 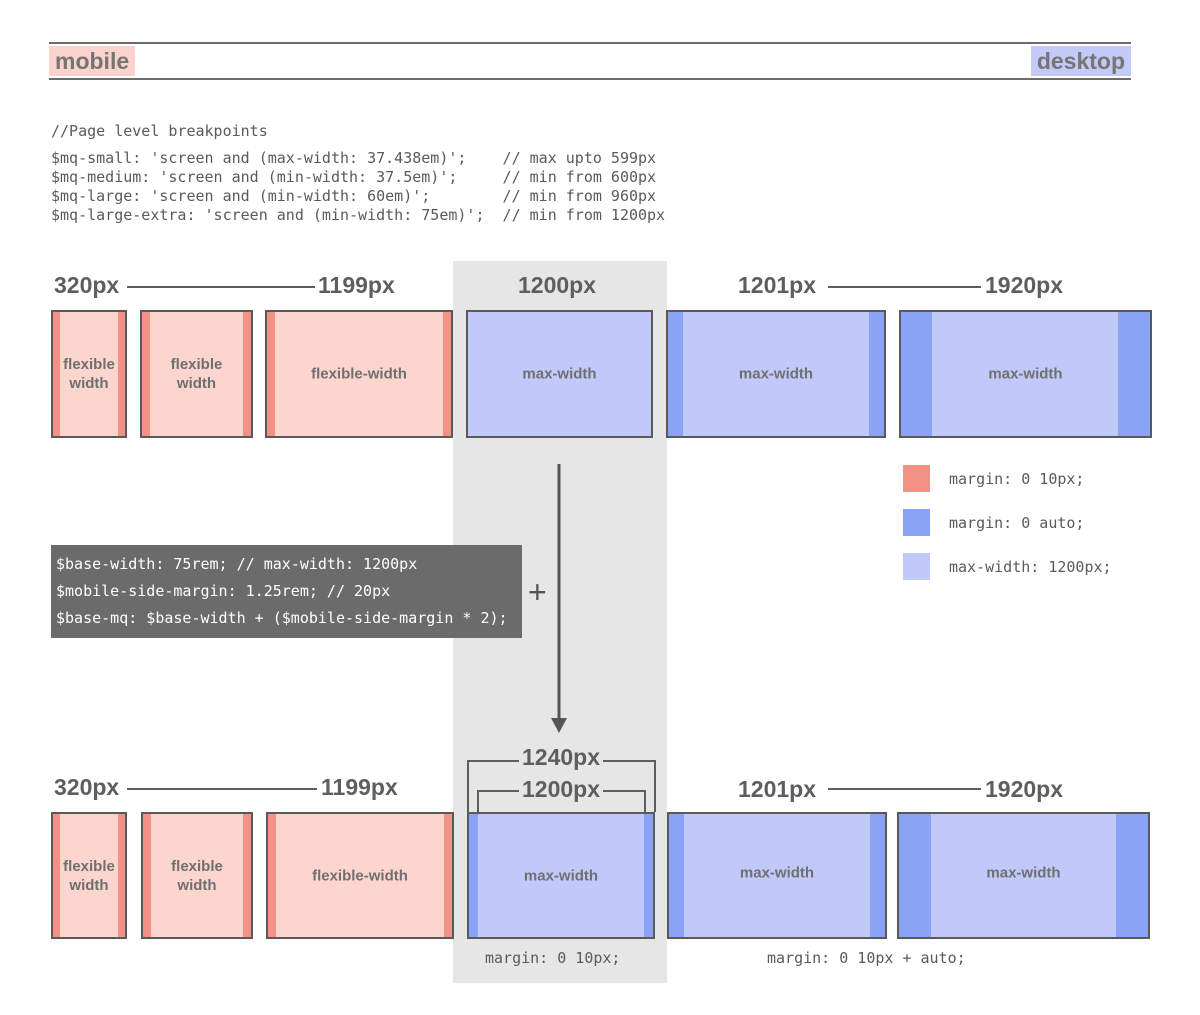 I want to click on bottom-box-flexible-3: flexible-width, so click(x=360, y=875).